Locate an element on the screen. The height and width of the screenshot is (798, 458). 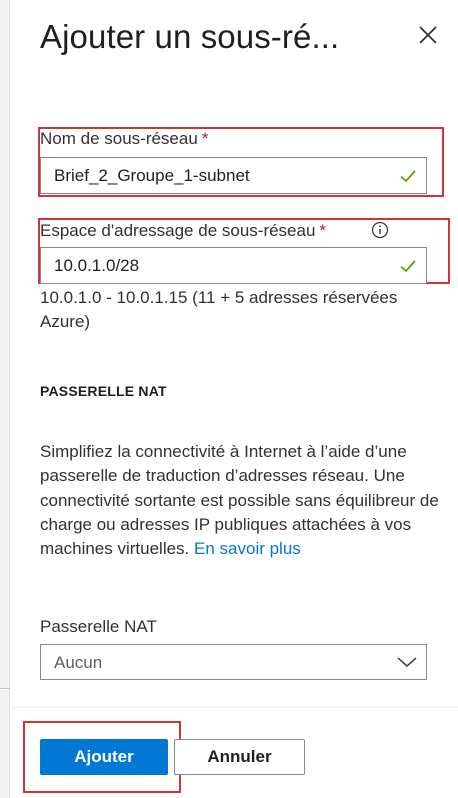
info-icon is located at coordinates (380, 230).